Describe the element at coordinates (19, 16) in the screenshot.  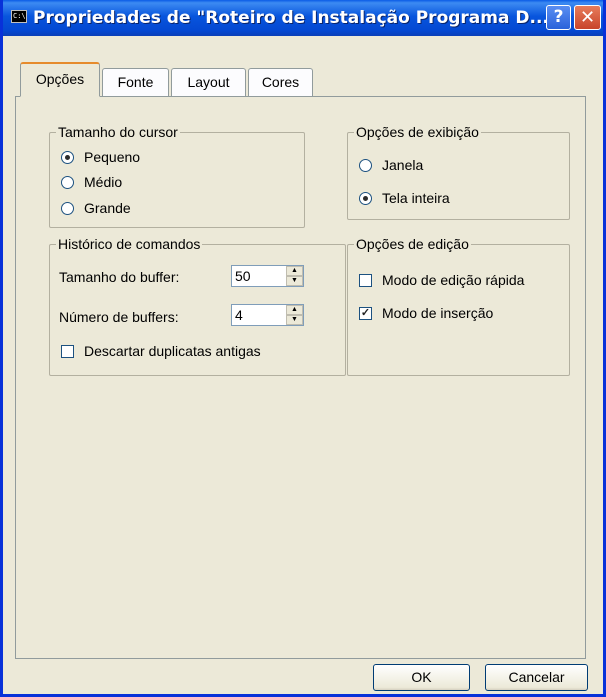
I see `console-icon: C:\` at that location.